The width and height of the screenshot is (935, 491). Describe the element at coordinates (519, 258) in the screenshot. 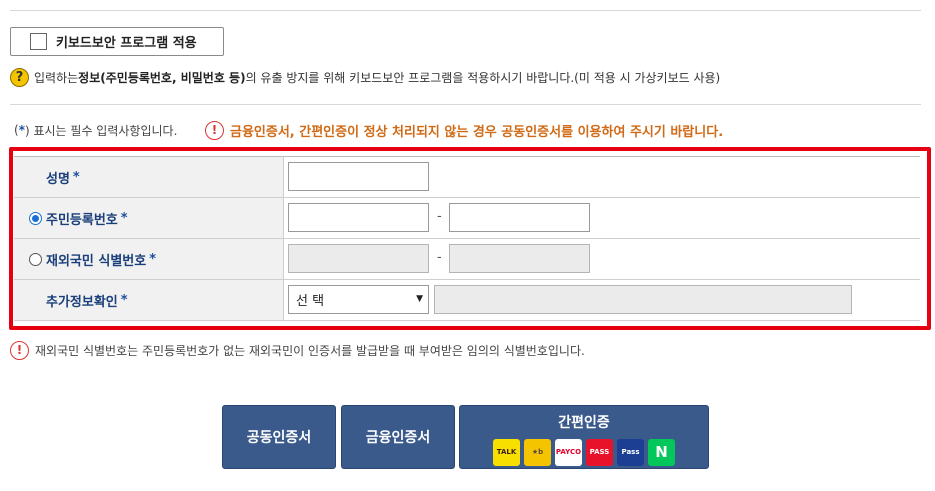

I see `foreign-id-back-input` at that location.